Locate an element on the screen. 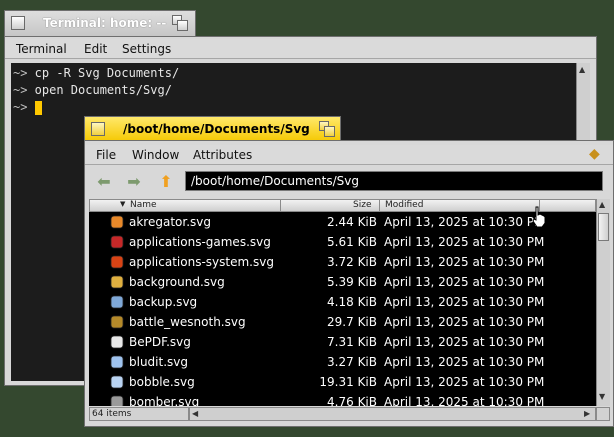 The width and height of the screenshot is (614, 437). file-name: background.svg is located at coordinates (177, 282).